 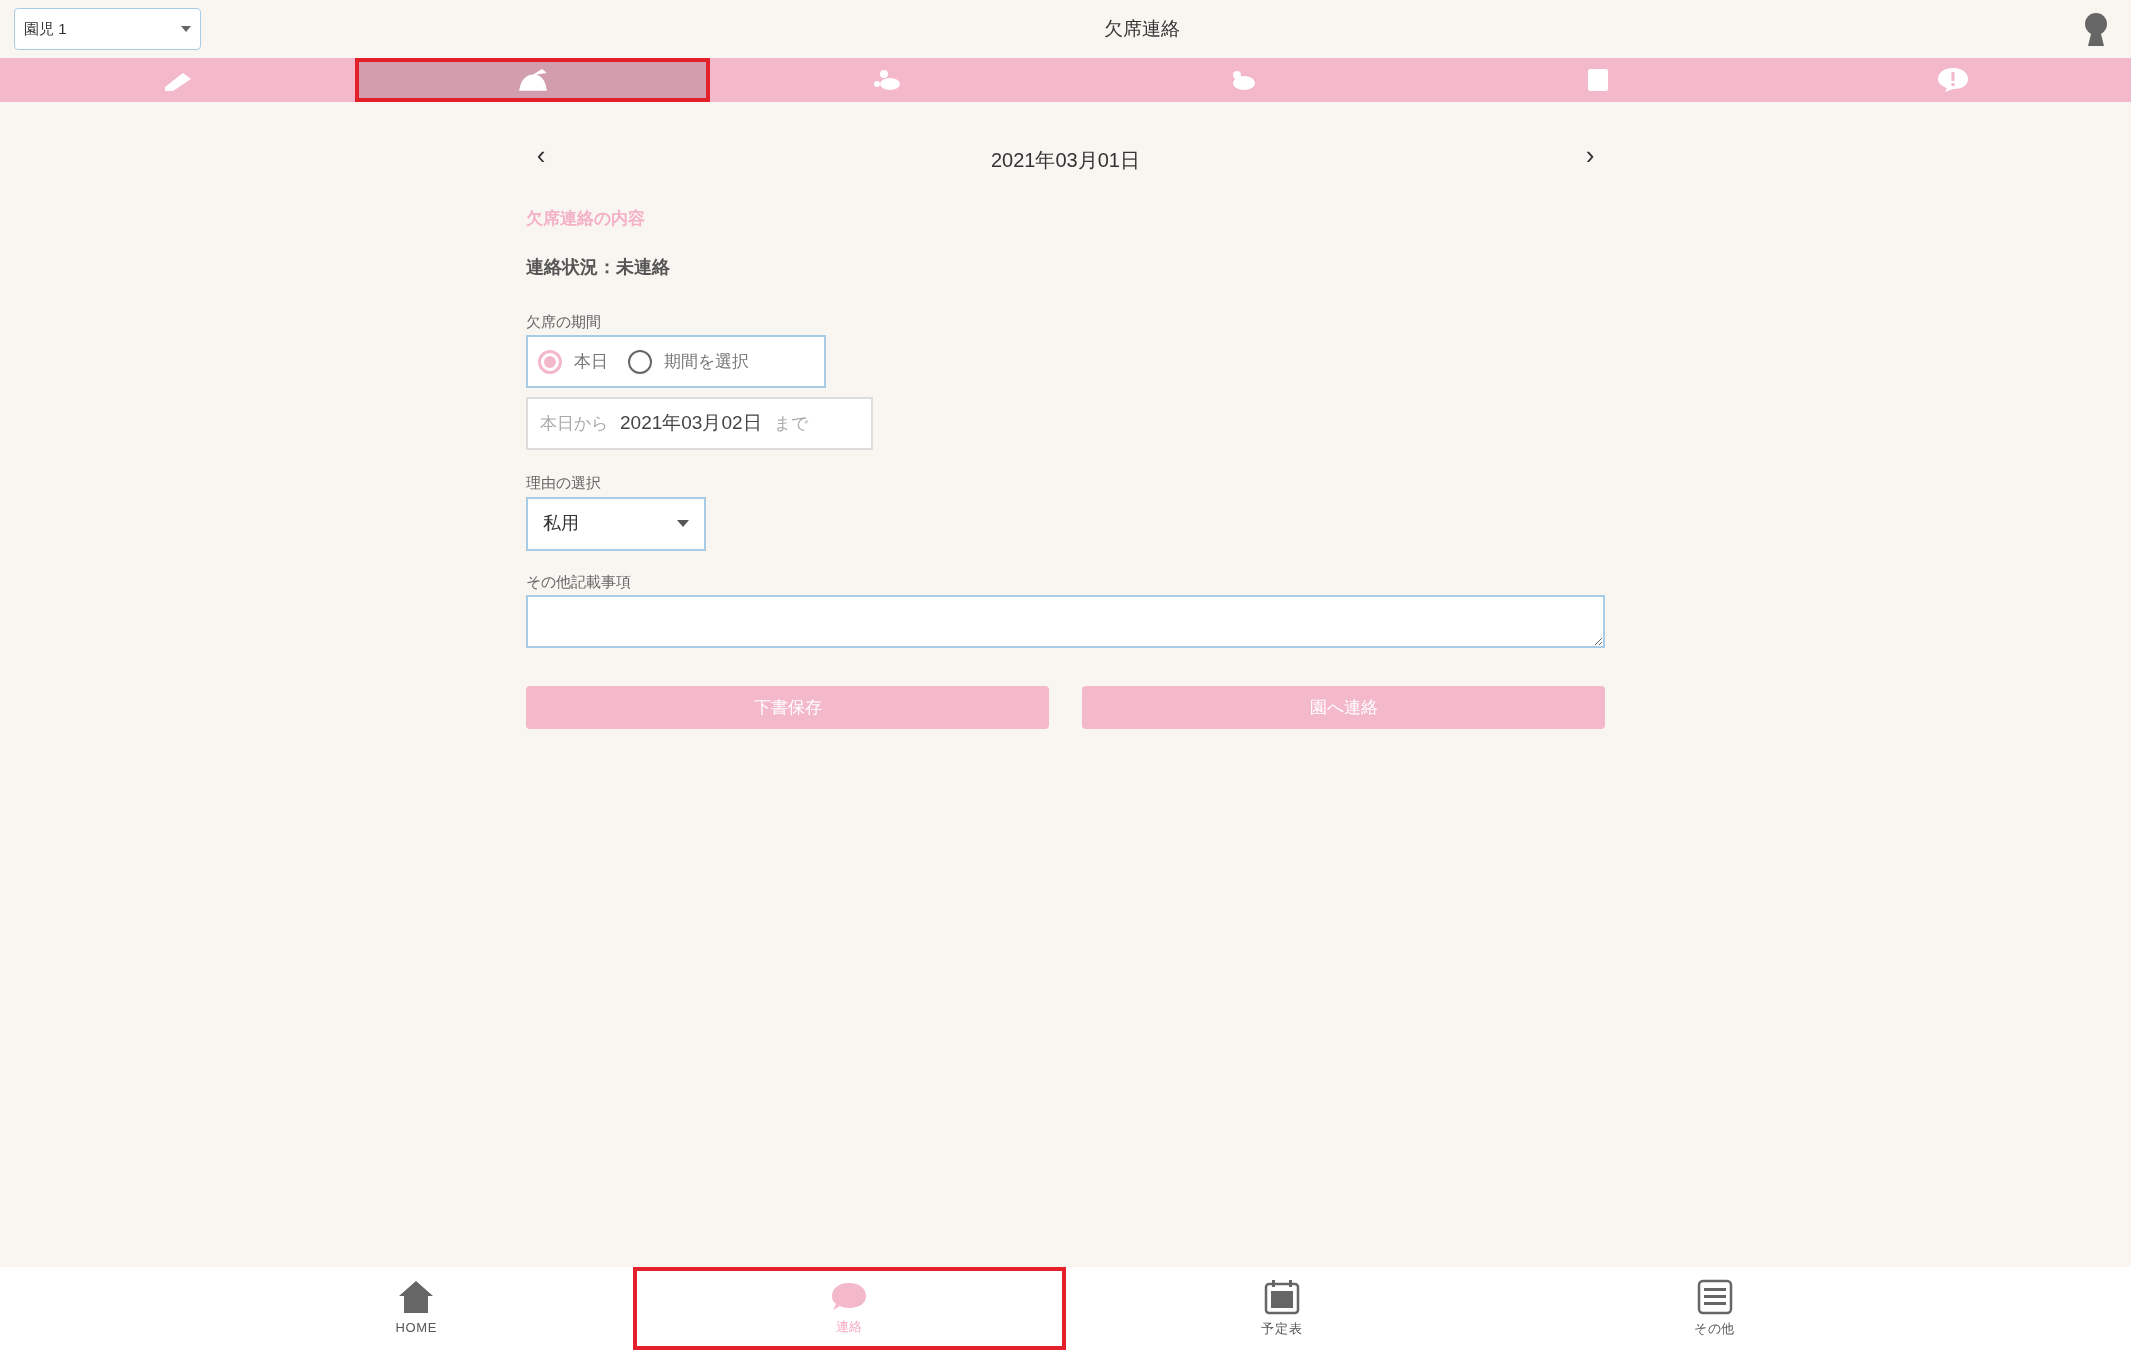 What do you see at coordinates (1953, 80) in the screenshot?
I see `alert-bubble-icon` at bounding box center [1953, 80].